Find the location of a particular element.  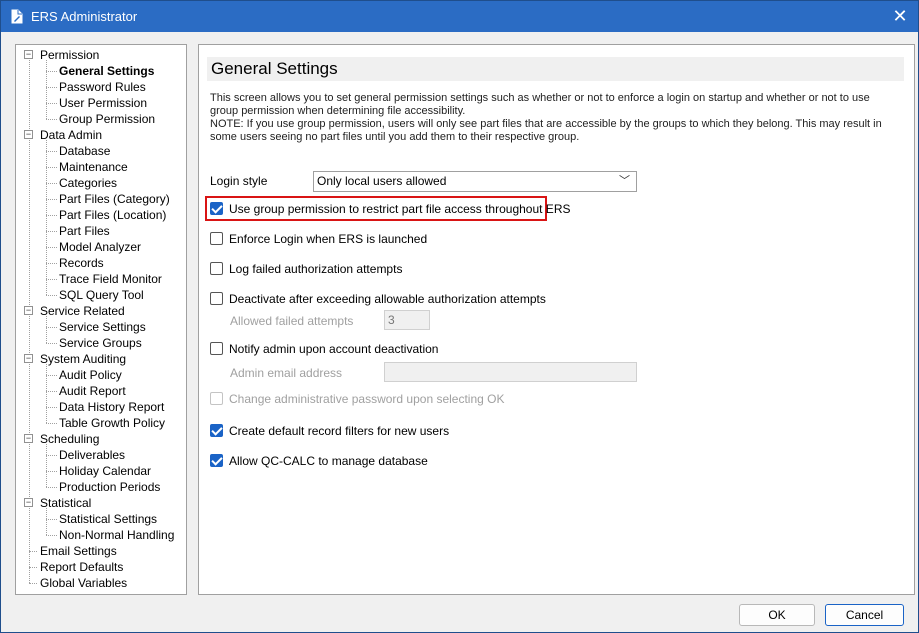

tree-item: Maintenance is located at coordinates (93, 167).